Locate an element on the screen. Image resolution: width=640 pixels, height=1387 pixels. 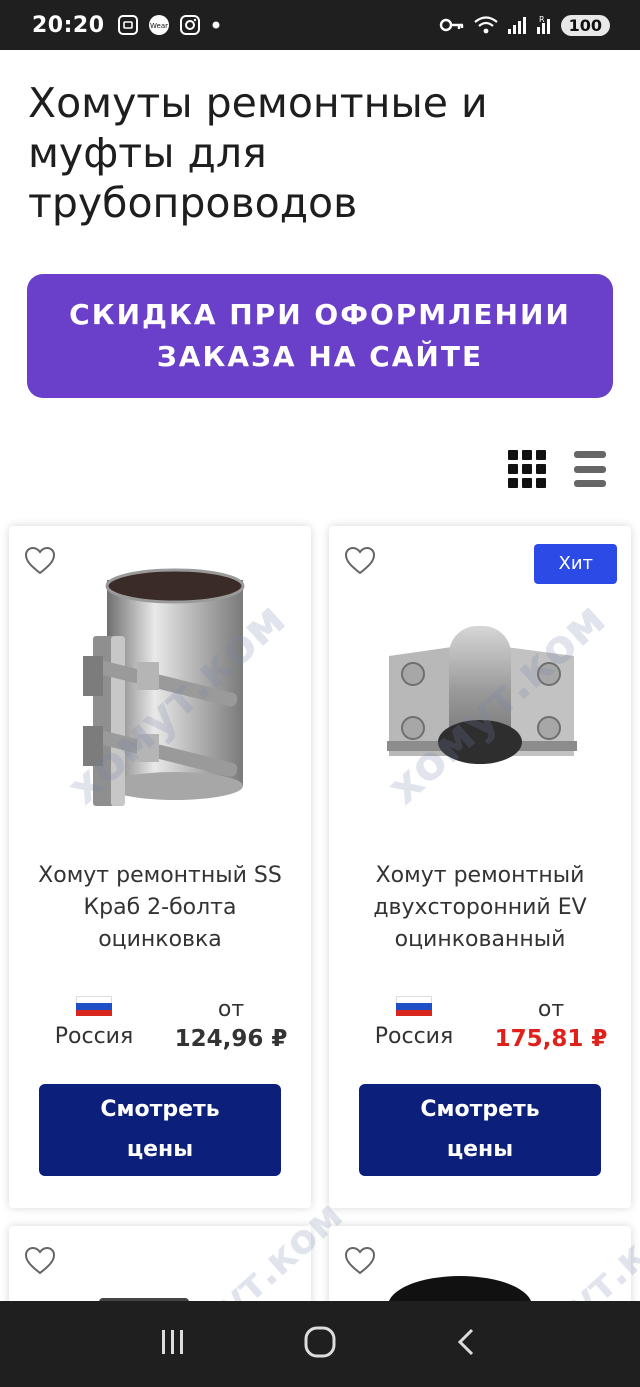
wear-icon: Wear is located at coordinates (159, 25).